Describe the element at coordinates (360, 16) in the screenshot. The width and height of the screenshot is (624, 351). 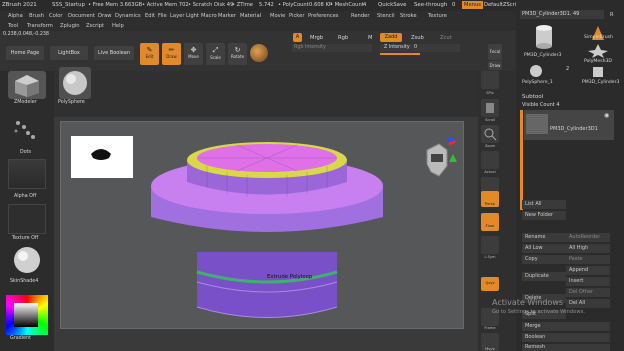
I see `menu-render: Render` at that location.